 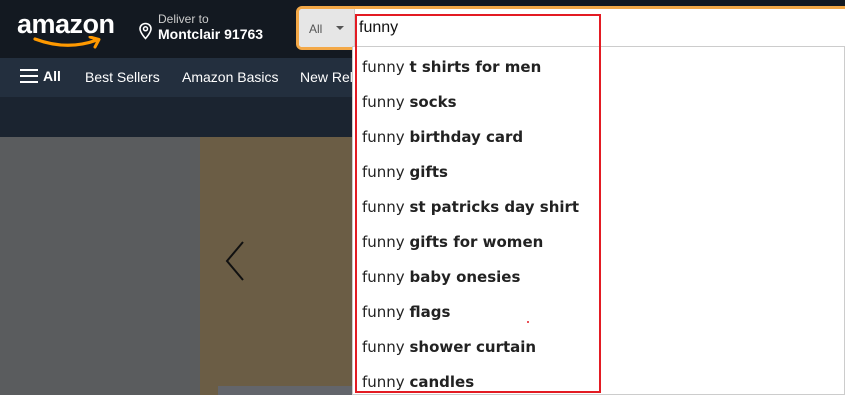 What do you see at coordinates (340, 28) in the screenshot?
I see `caret-down-icon` at bounding box center [340, 28].